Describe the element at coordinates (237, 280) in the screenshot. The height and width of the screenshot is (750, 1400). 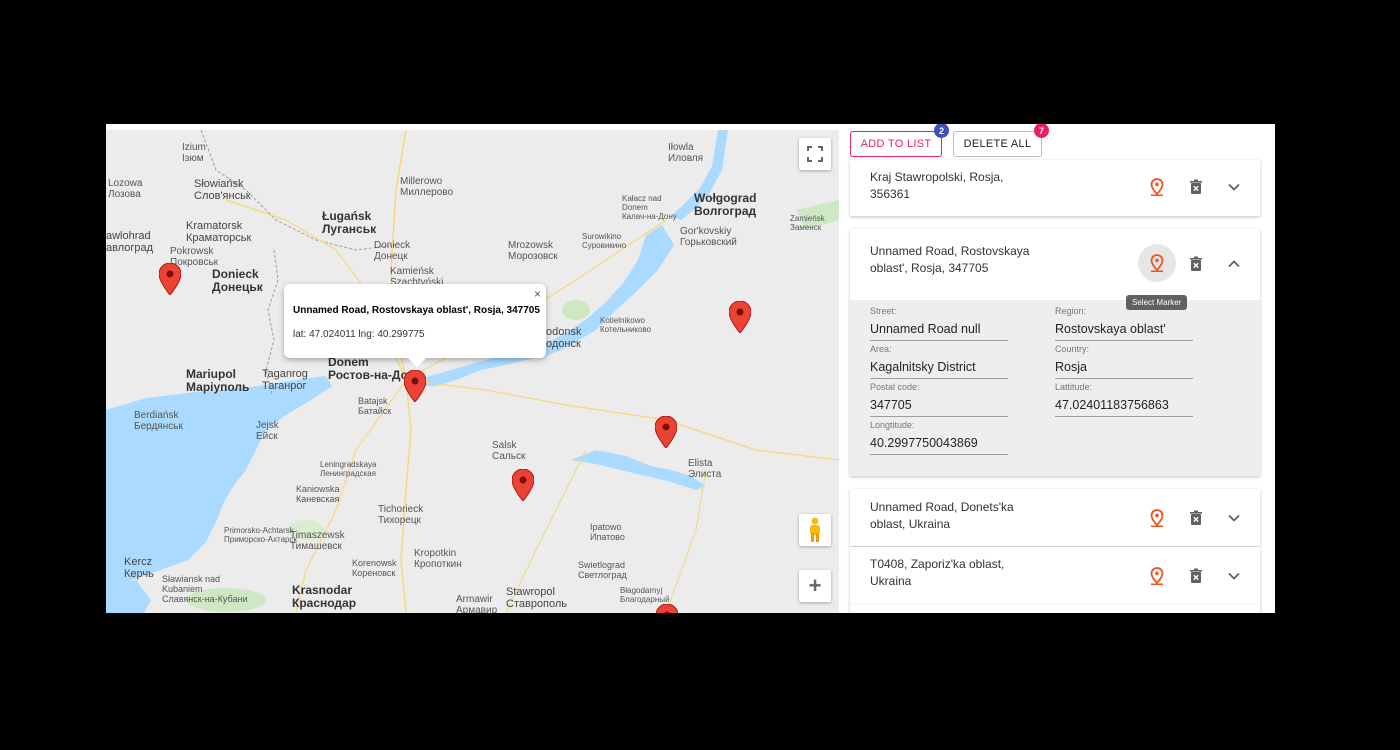
I see `city-label: Donieck Донецьк` at that location.